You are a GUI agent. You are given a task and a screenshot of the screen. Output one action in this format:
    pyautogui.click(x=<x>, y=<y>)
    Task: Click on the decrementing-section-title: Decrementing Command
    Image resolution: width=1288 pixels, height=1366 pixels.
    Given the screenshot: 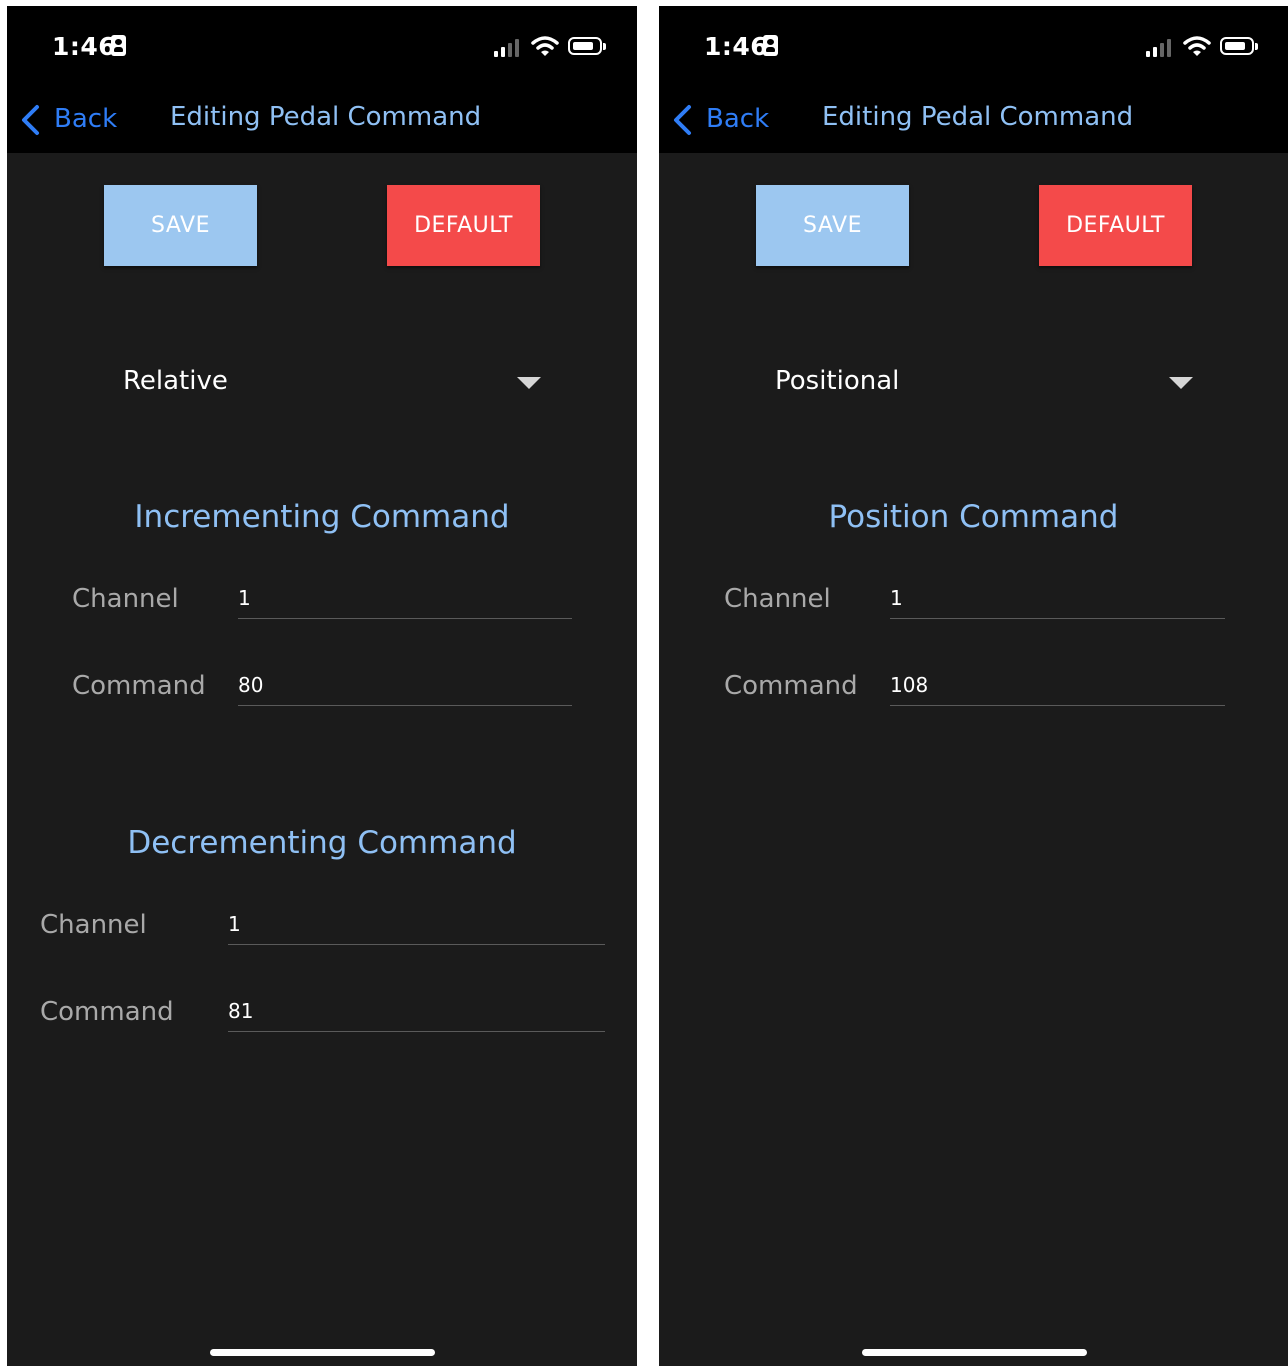 What is the action you would take?
    pyautogui.click(x=322, y=843)
    